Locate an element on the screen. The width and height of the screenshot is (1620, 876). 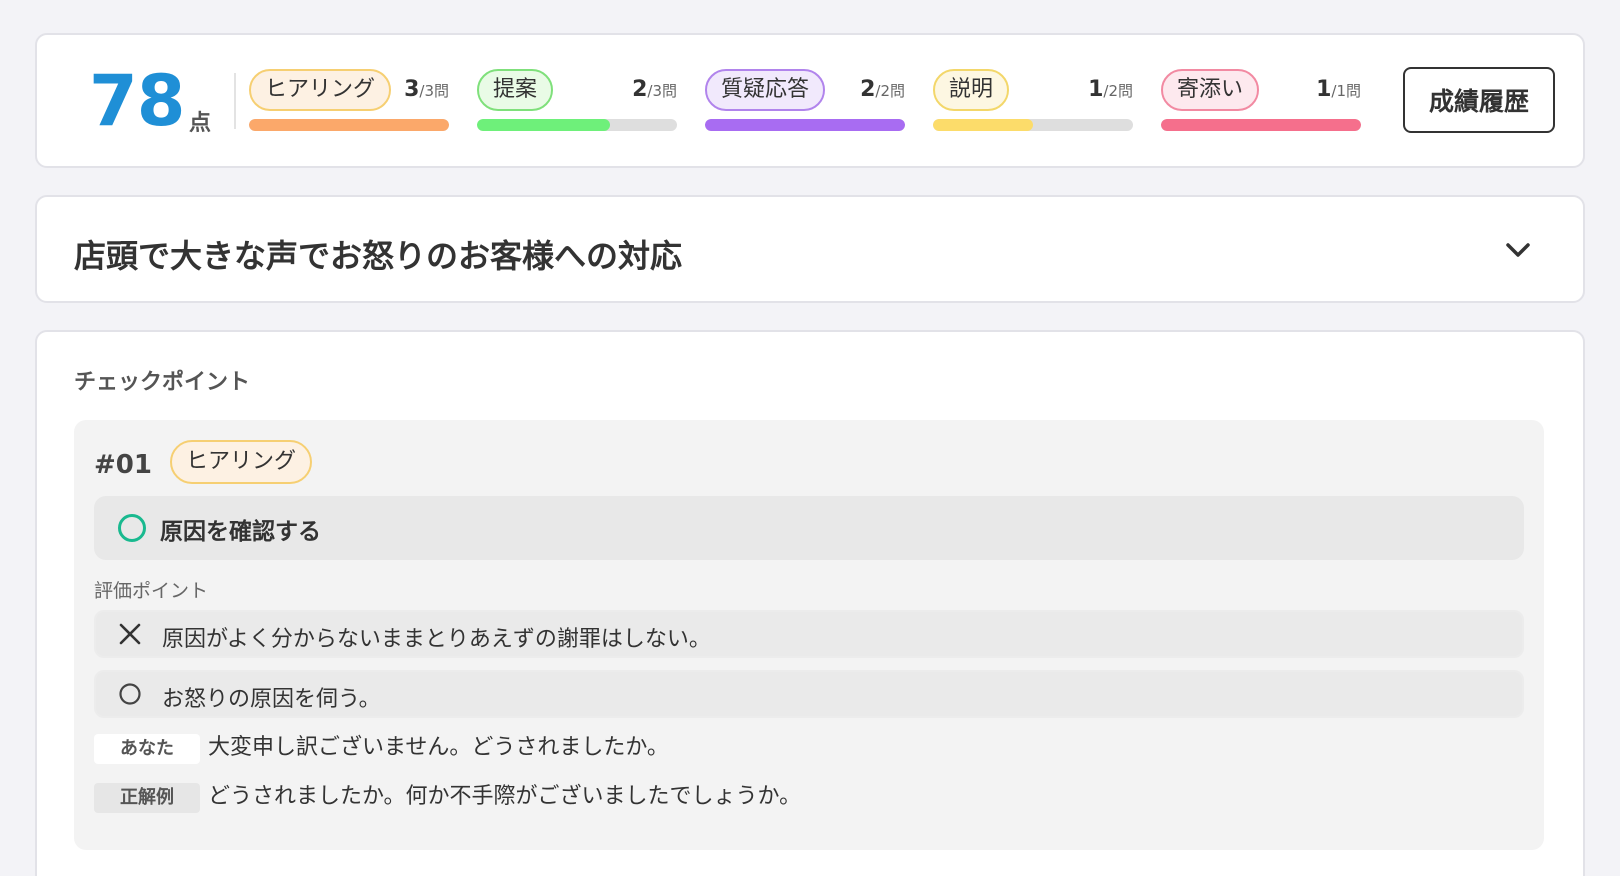
category-explanation: 説明 1/2問 is located at coordinates (1033, 100).